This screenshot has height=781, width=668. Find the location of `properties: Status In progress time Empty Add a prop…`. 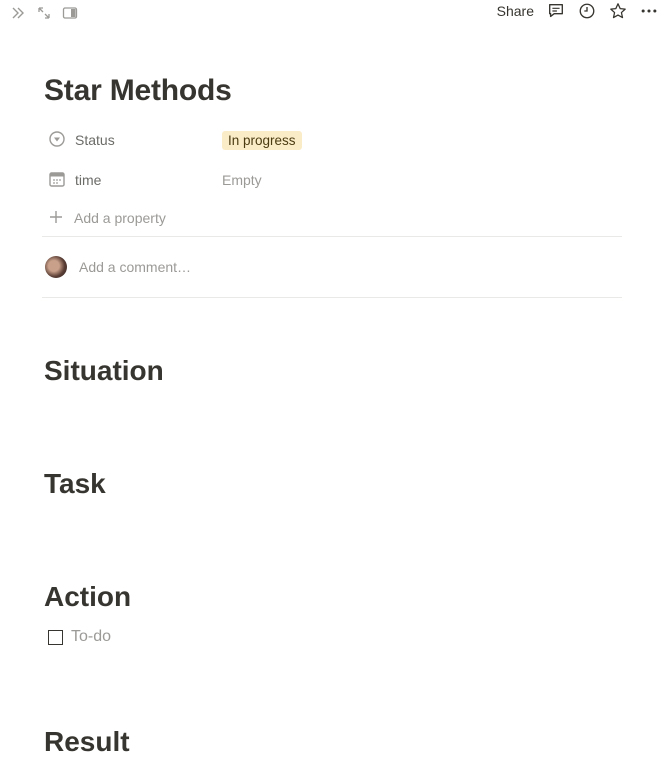

properties: Status In progress time Empty Add a prop… is located at coordinates (334, 178).